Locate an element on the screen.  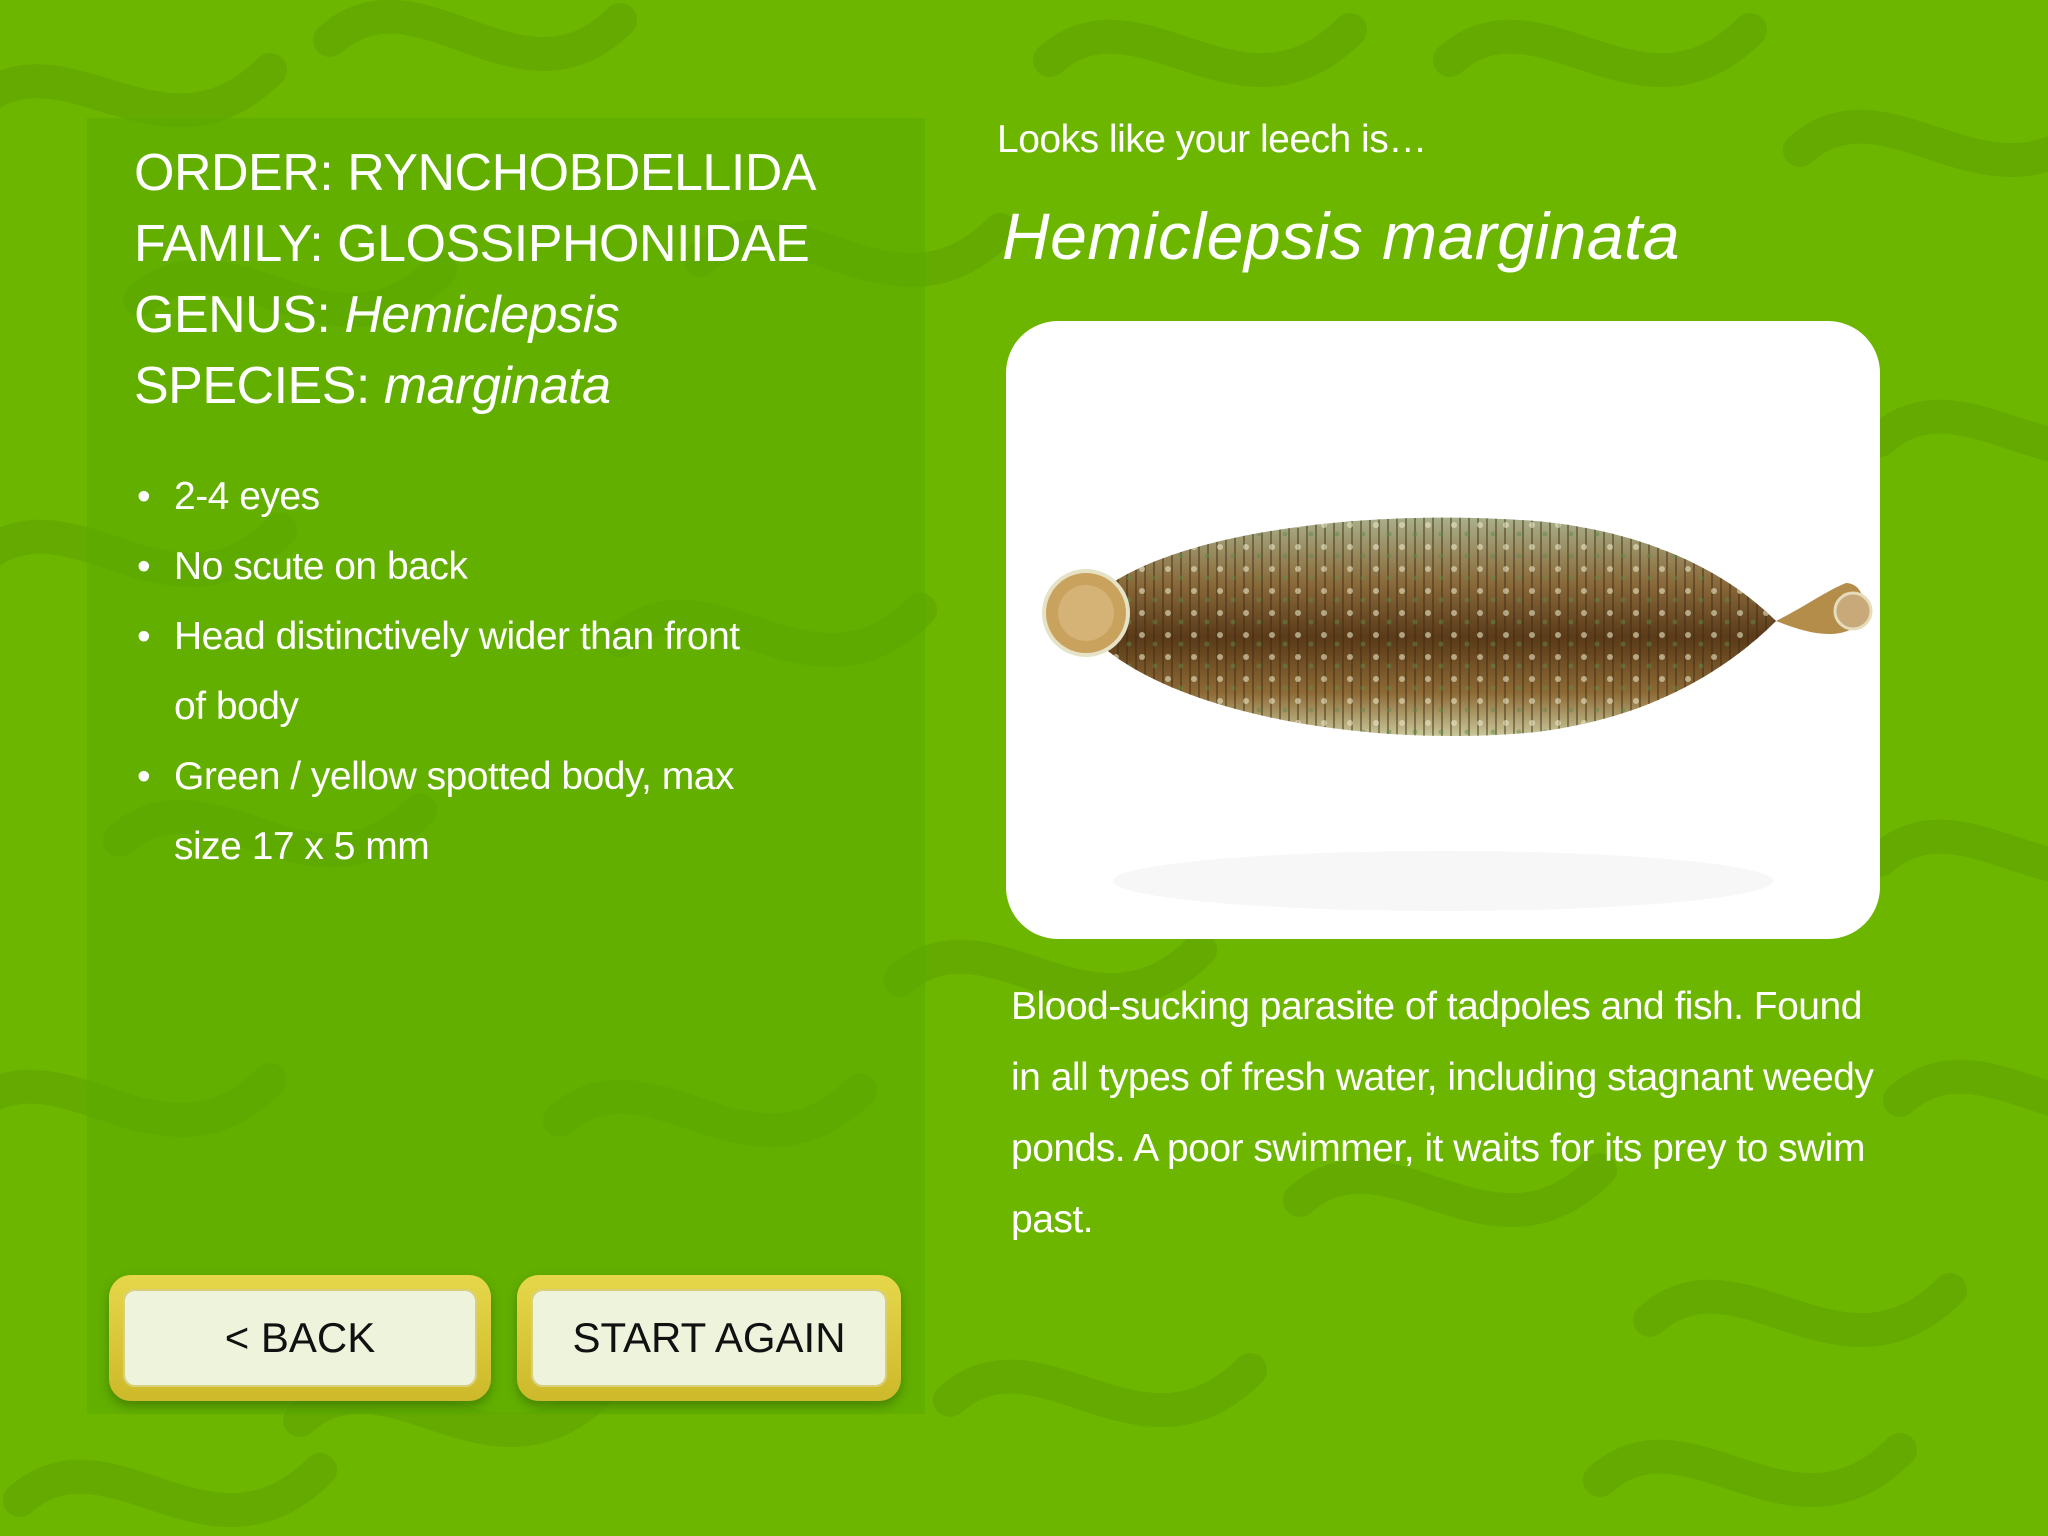
genus-row: GENUS: Hemiclepsis is located at coordinates (475, 315).